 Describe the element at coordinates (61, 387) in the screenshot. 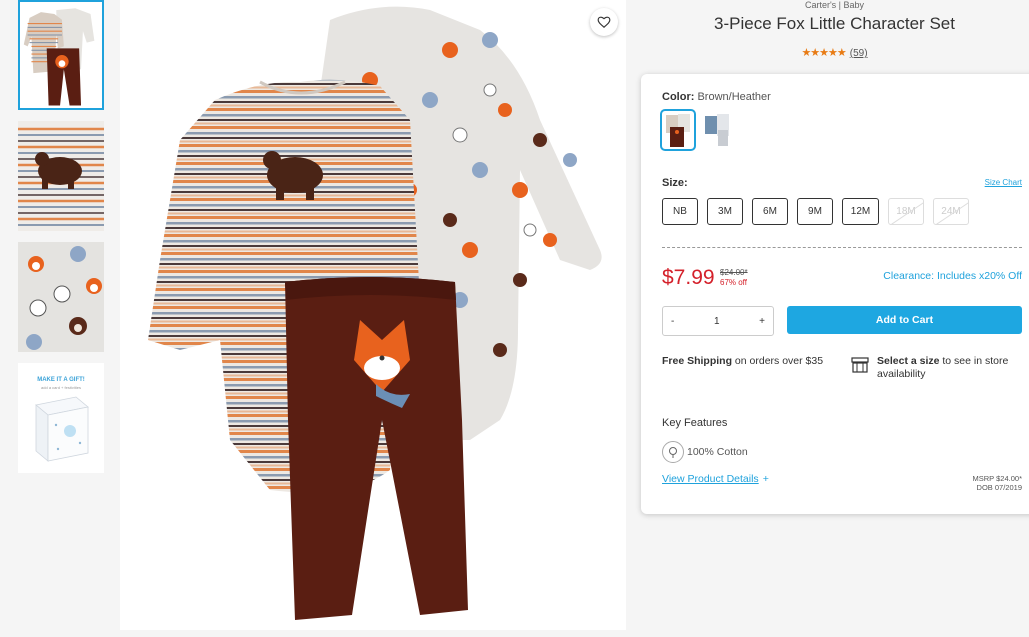

I see `gift-subtitle: add a card + festivities` at that location.